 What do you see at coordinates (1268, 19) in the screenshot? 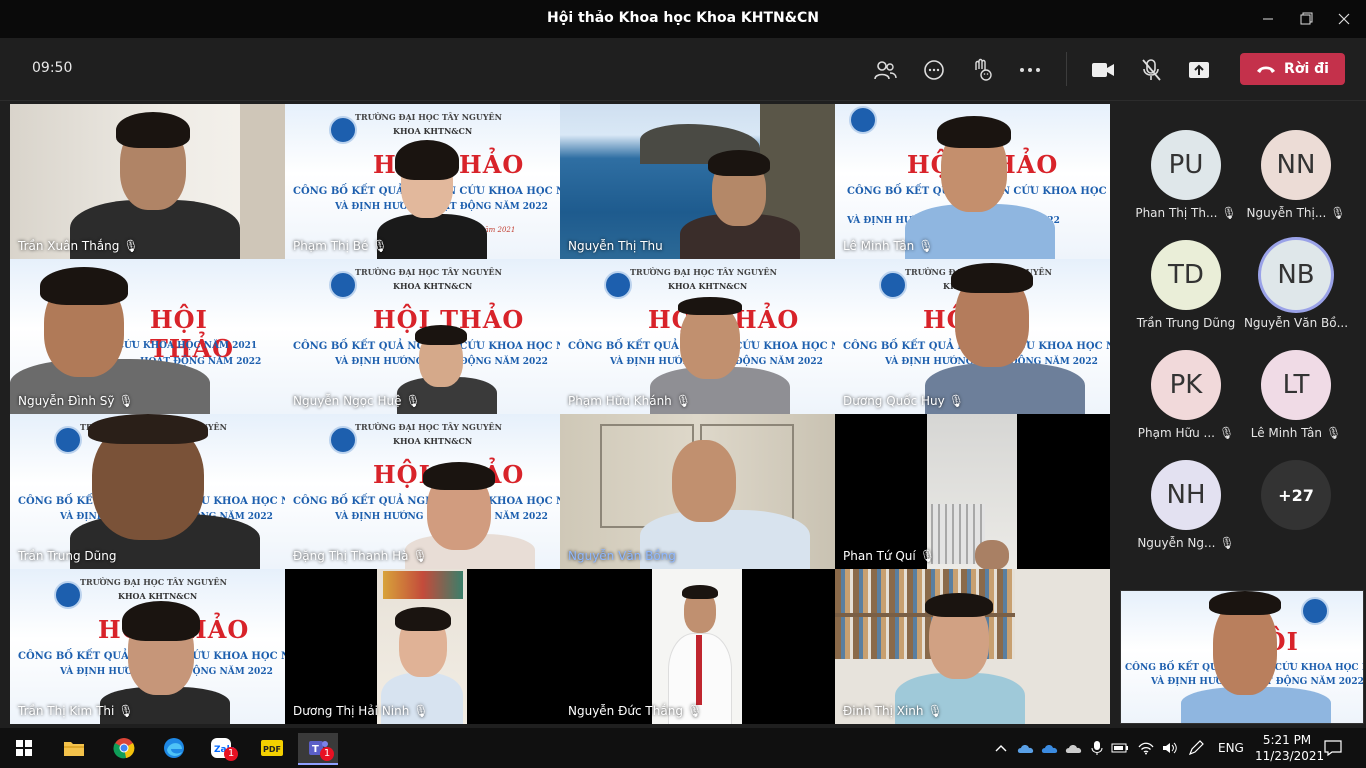
I see `minimize-icon` at bounding box center [1268, 19].